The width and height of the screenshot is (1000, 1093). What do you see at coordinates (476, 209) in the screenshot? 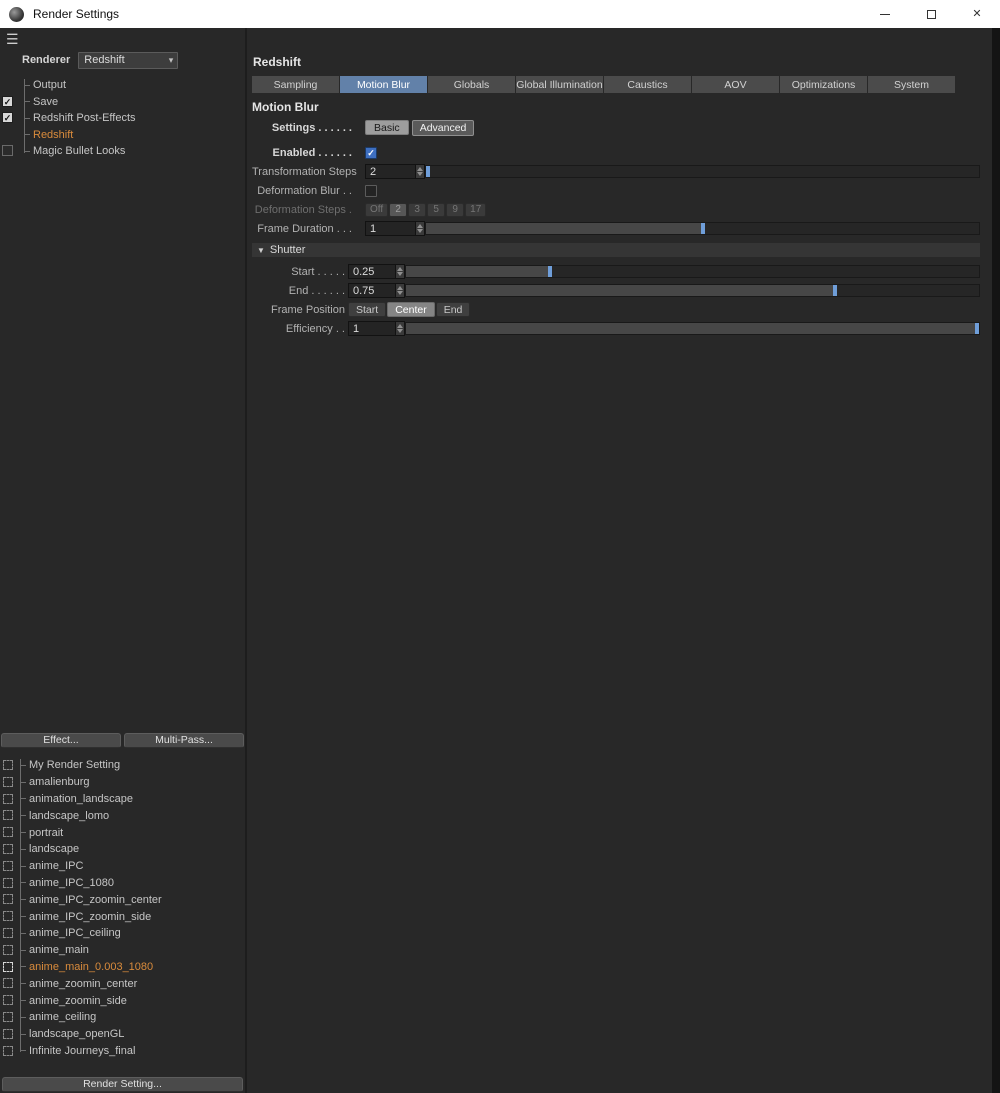
I see `deformation-steps-17-button: 17` at bounding box center [476, 209].